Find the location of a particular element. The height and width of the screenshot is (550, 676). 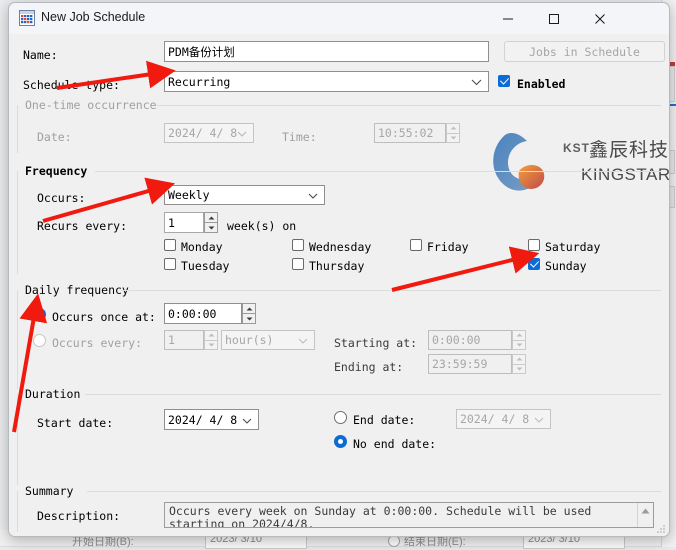

daily-frequency-group-left-edge is located at coordinates (17, 339).